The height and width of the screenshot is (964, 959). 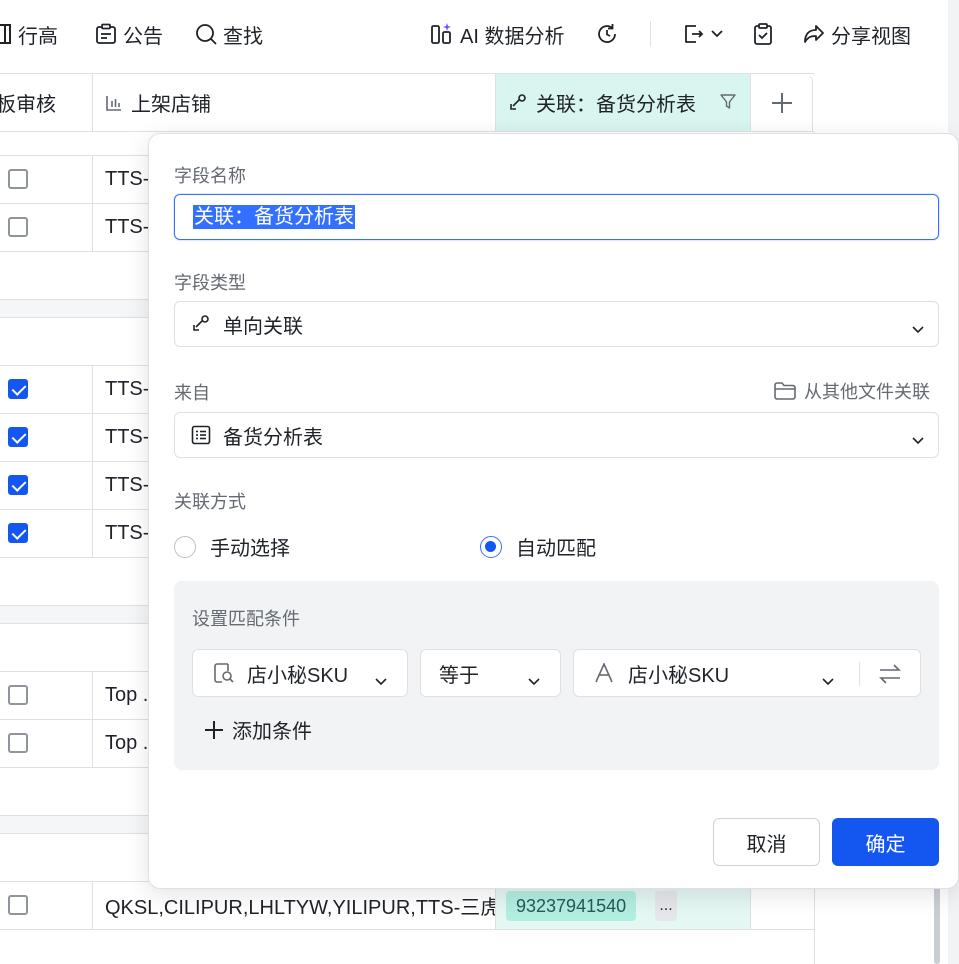 I want to click on conditions-title: 设置匹配条件, so click(x=246, y=619).